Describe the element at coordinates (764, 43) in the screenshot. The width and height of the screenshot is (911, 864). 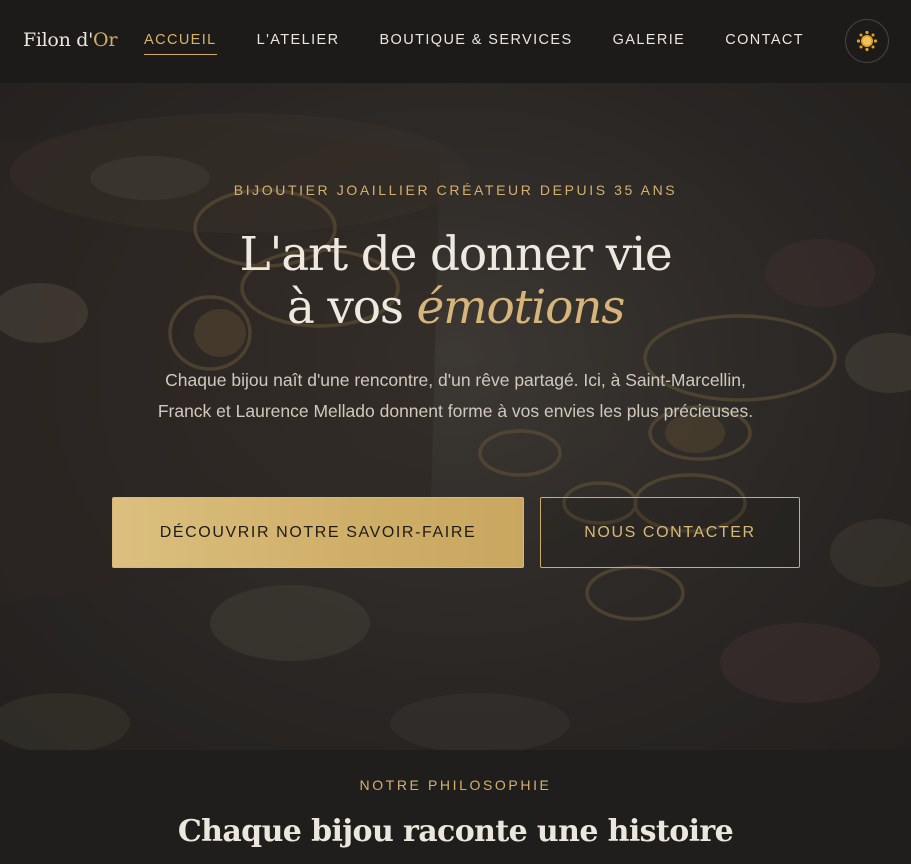
I see `nav-link-contact: CONTACT` at that location.